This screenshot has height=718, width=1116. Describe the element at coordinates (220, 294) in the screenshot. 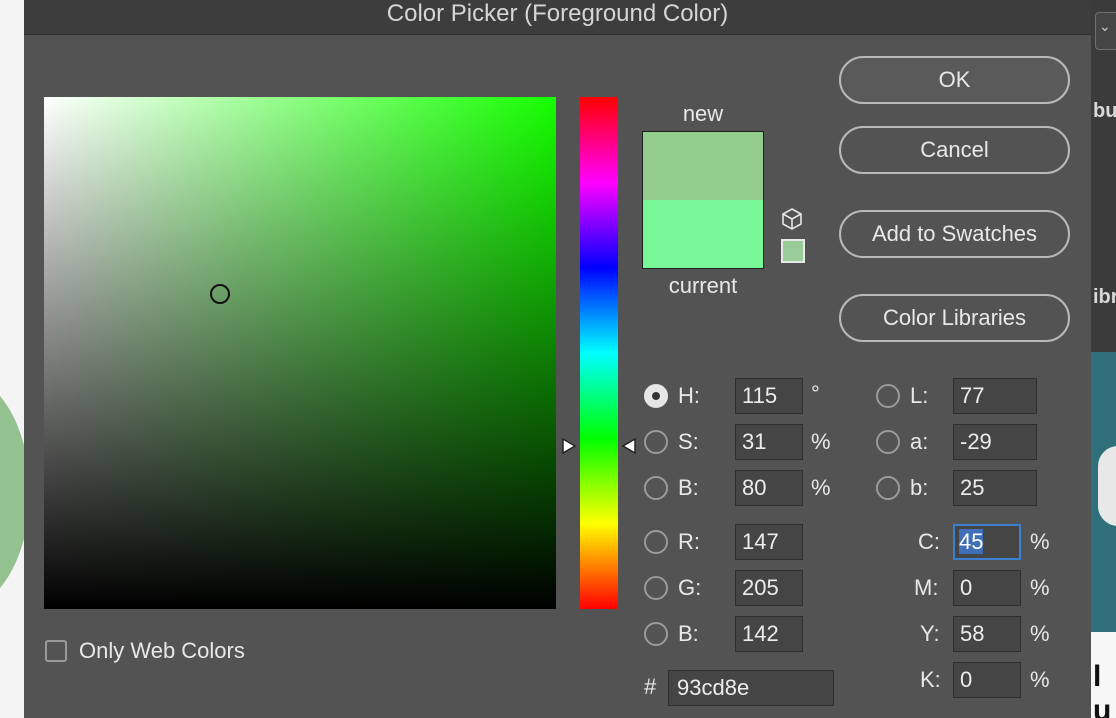

I see `color-field-cursor` at that location.